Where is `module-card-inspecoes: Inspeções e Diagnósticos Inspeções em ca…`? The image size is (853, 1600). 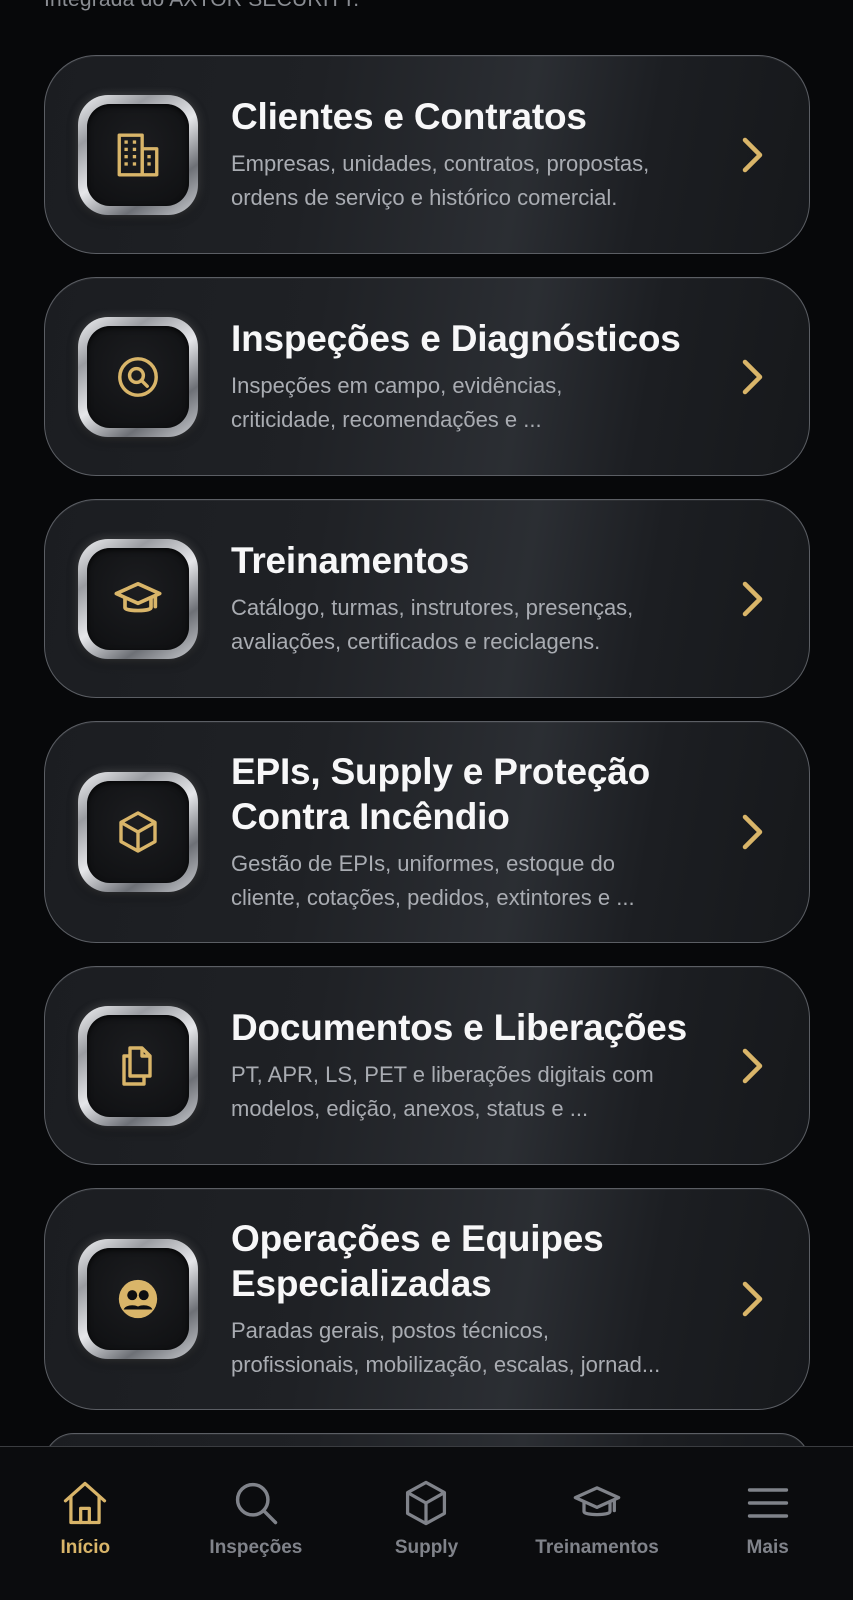
module-card-inspecoes: Inspeções e Diagnósticos Inspeções em ca… is located at coordinates (427, 376).